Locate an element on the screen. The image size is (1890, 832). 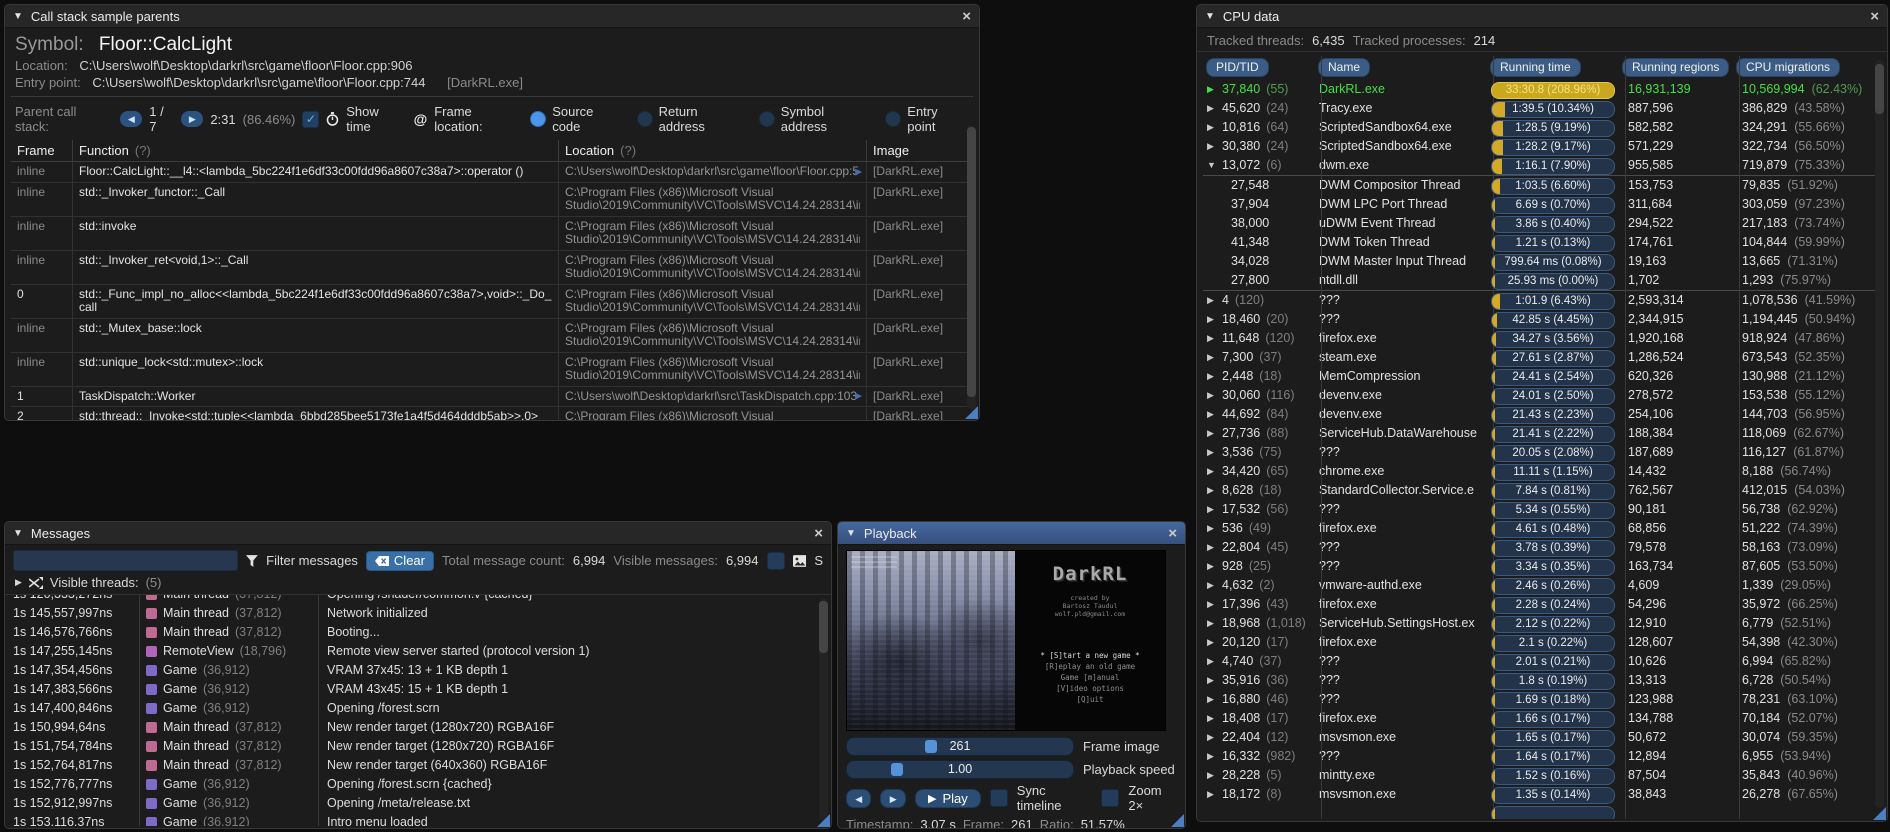
sort-running-regions-button: Running regions is located at coordinates (1676, 67).